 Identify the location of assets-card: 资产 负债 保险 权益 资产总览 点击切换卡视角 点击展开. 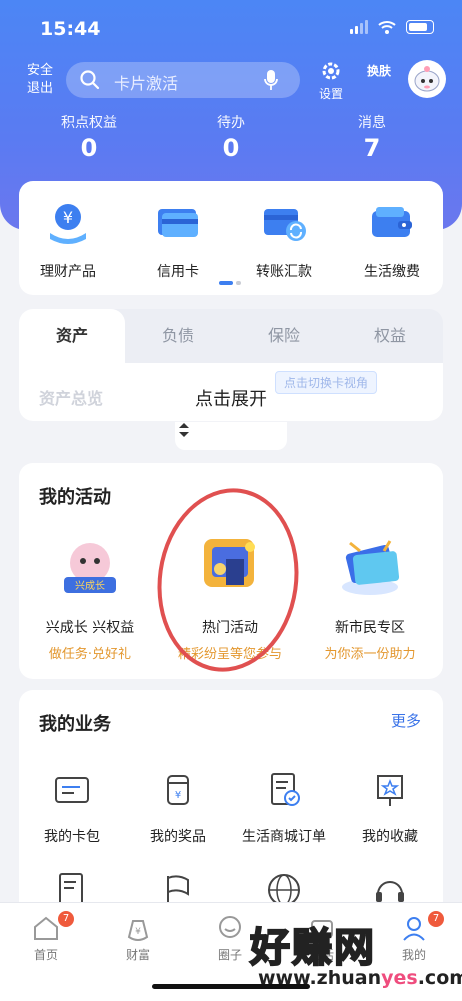
(231, 365).